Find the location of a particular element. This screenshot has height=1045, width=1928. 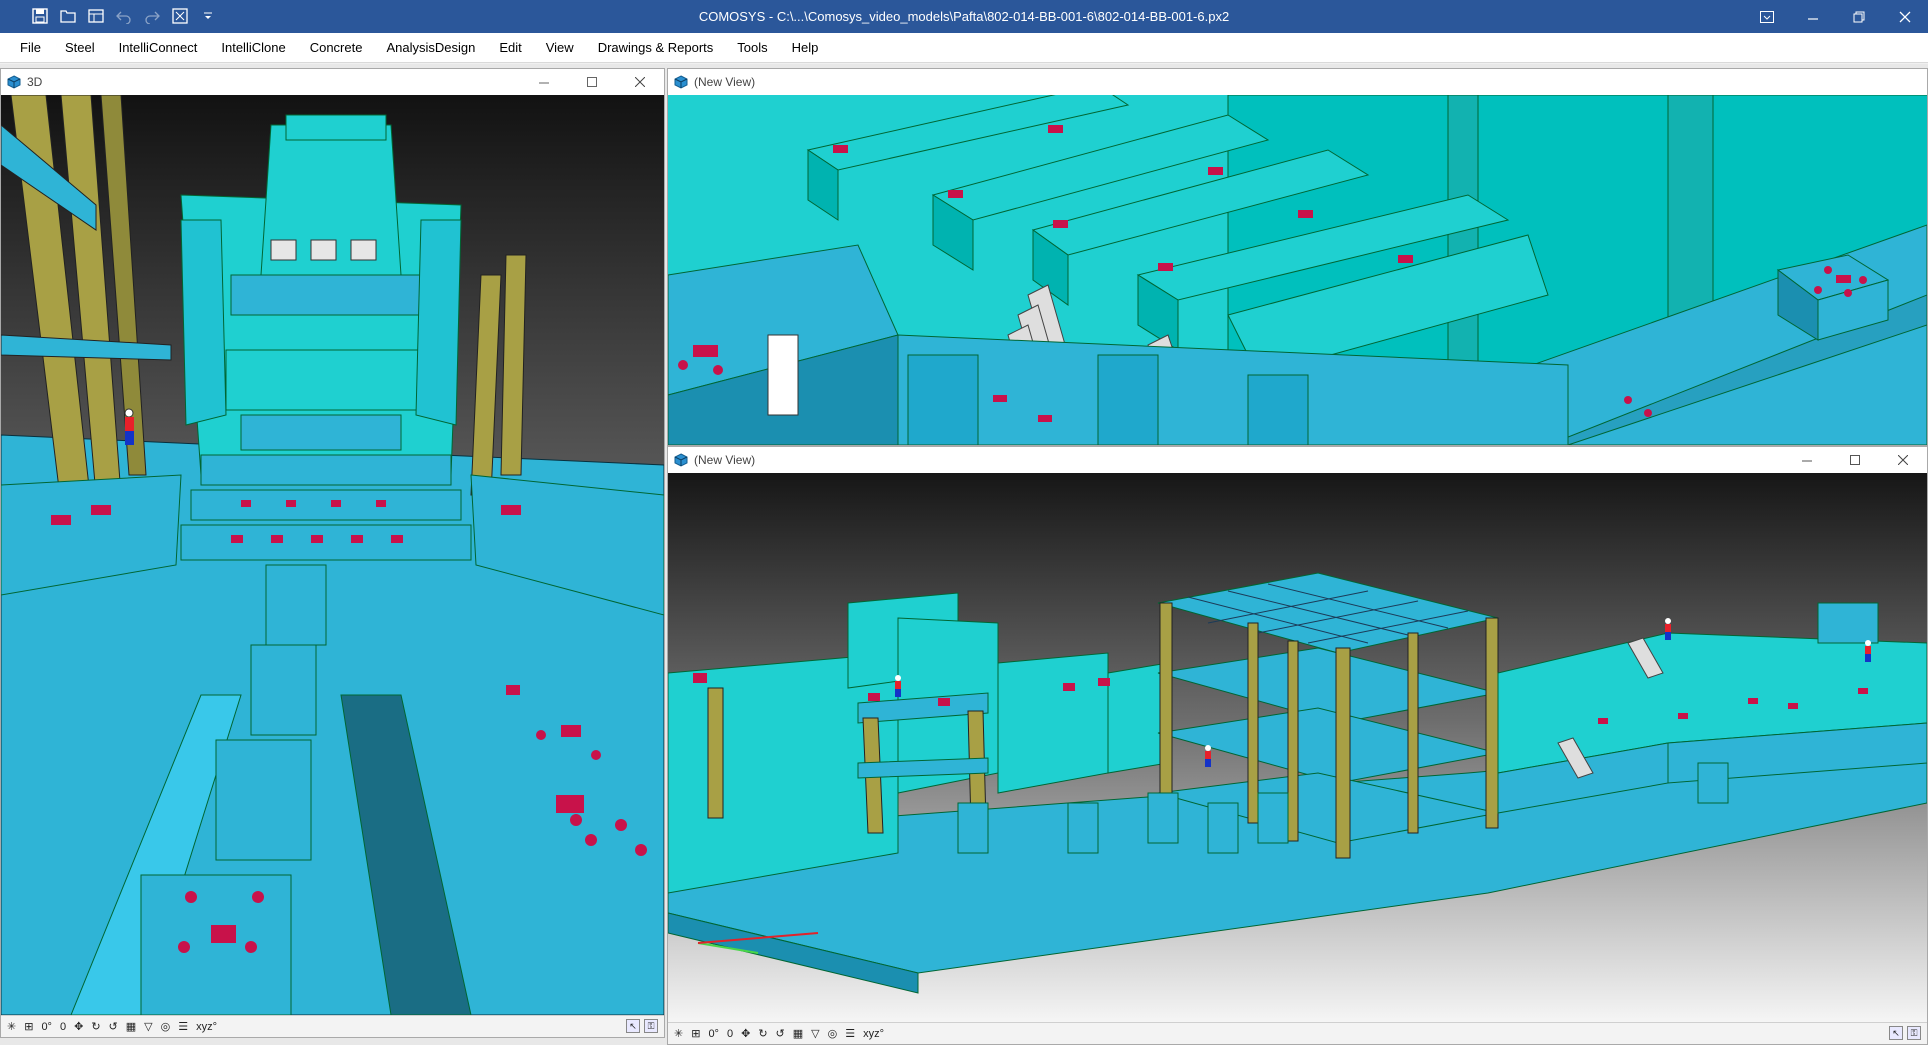

menu-analysisdesign: AnalysisDesign is located at coordinates (430, 48).